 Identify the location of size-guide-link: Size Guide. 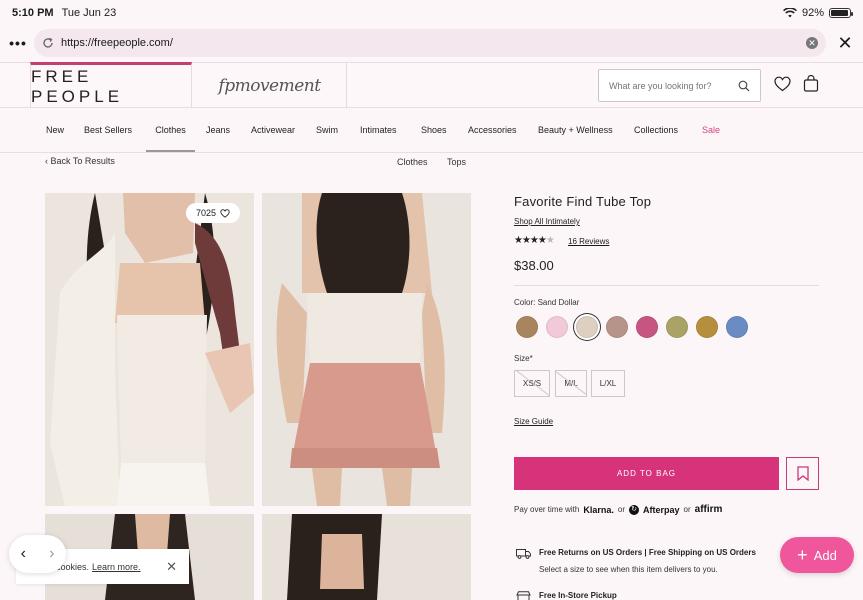
(533, 421).